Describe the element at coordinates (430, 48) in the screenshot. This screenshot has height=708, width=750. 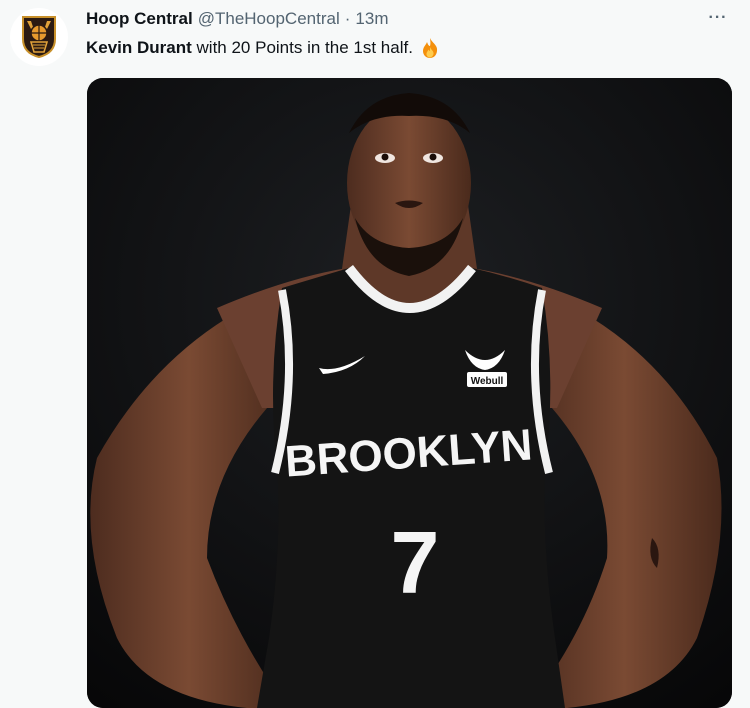
I see `fire-icon` at that location.